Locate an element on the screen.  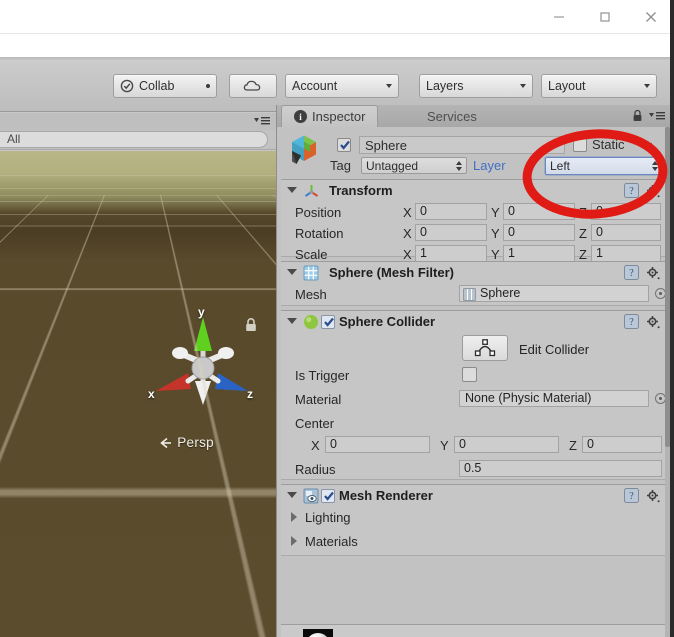
minimize-button is located at coordinates (559, 16).